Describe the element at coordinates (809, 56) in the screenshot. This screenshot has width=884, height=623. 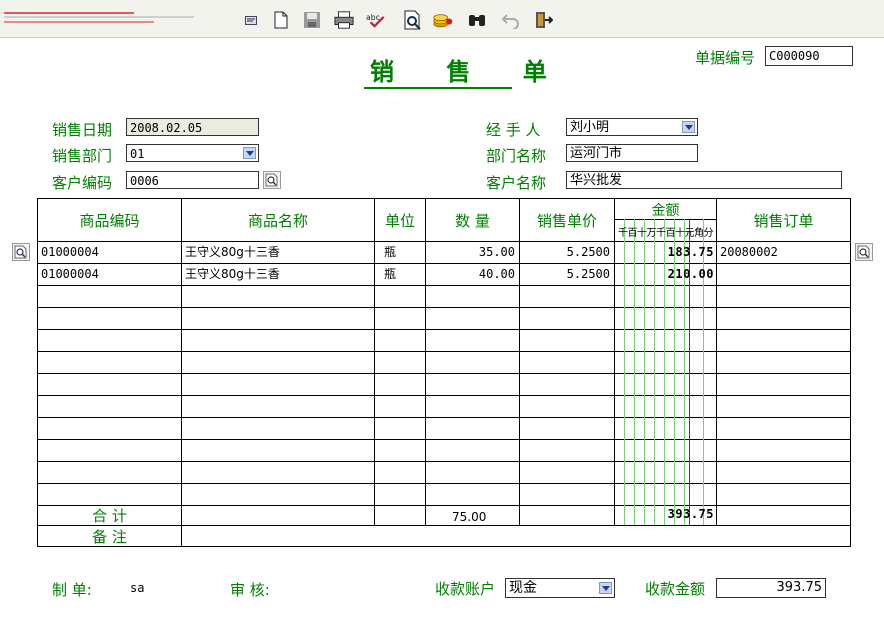
I see `doc-no-field: C000090` at that location.